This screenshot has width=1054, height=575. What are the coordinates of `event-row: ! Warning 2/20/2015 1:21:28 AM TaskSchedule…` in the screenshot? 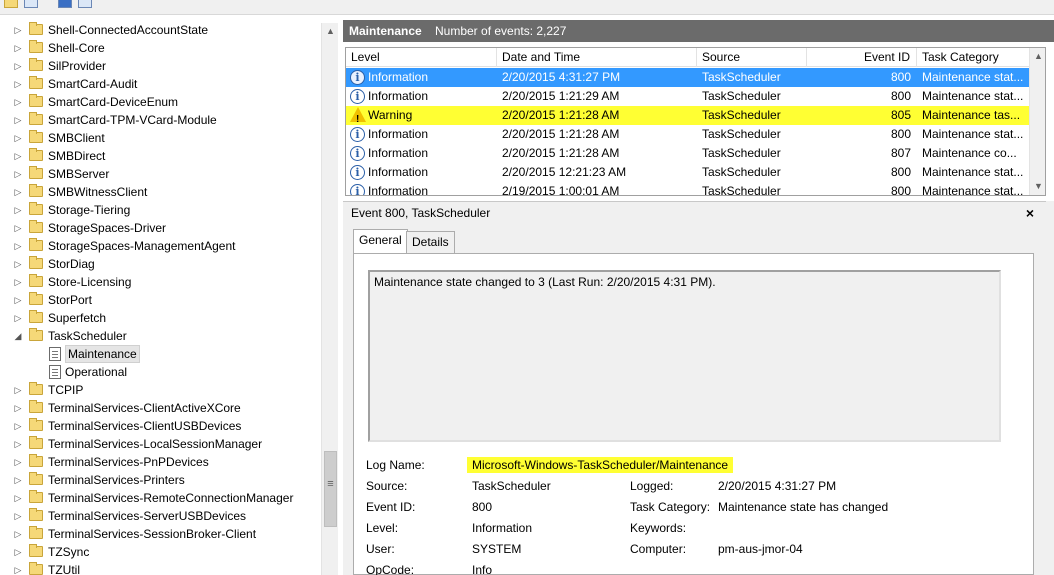 It's located at (687, 115).